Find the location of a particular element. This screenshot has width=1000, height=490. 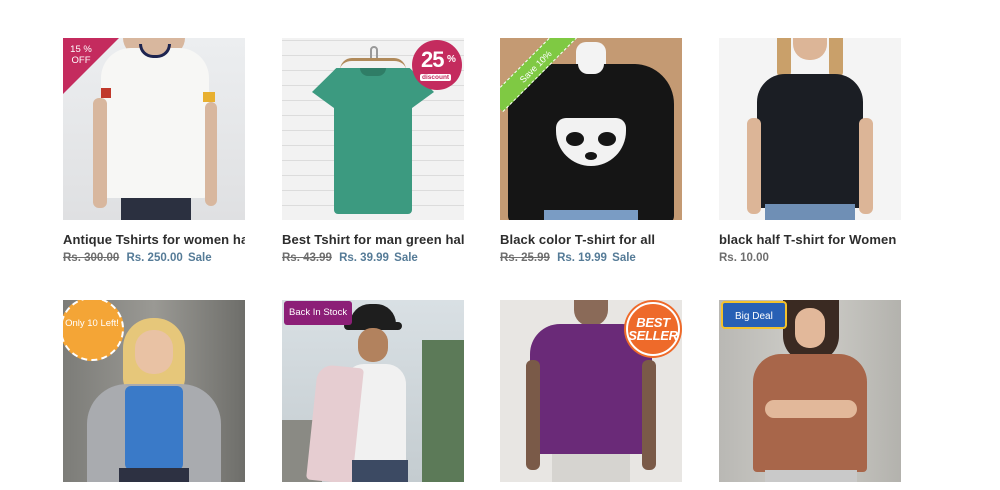

product-image-man-purple-tshirt: BEST SELLER is located at coordinates (591, 391).